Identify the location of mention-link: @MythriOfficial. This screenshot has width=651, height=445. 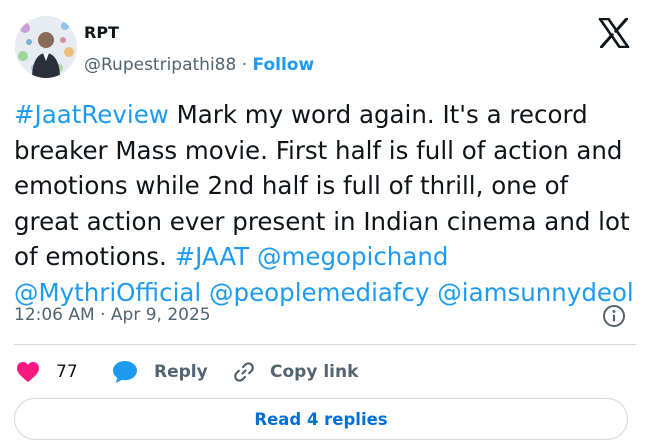
(107, 292).